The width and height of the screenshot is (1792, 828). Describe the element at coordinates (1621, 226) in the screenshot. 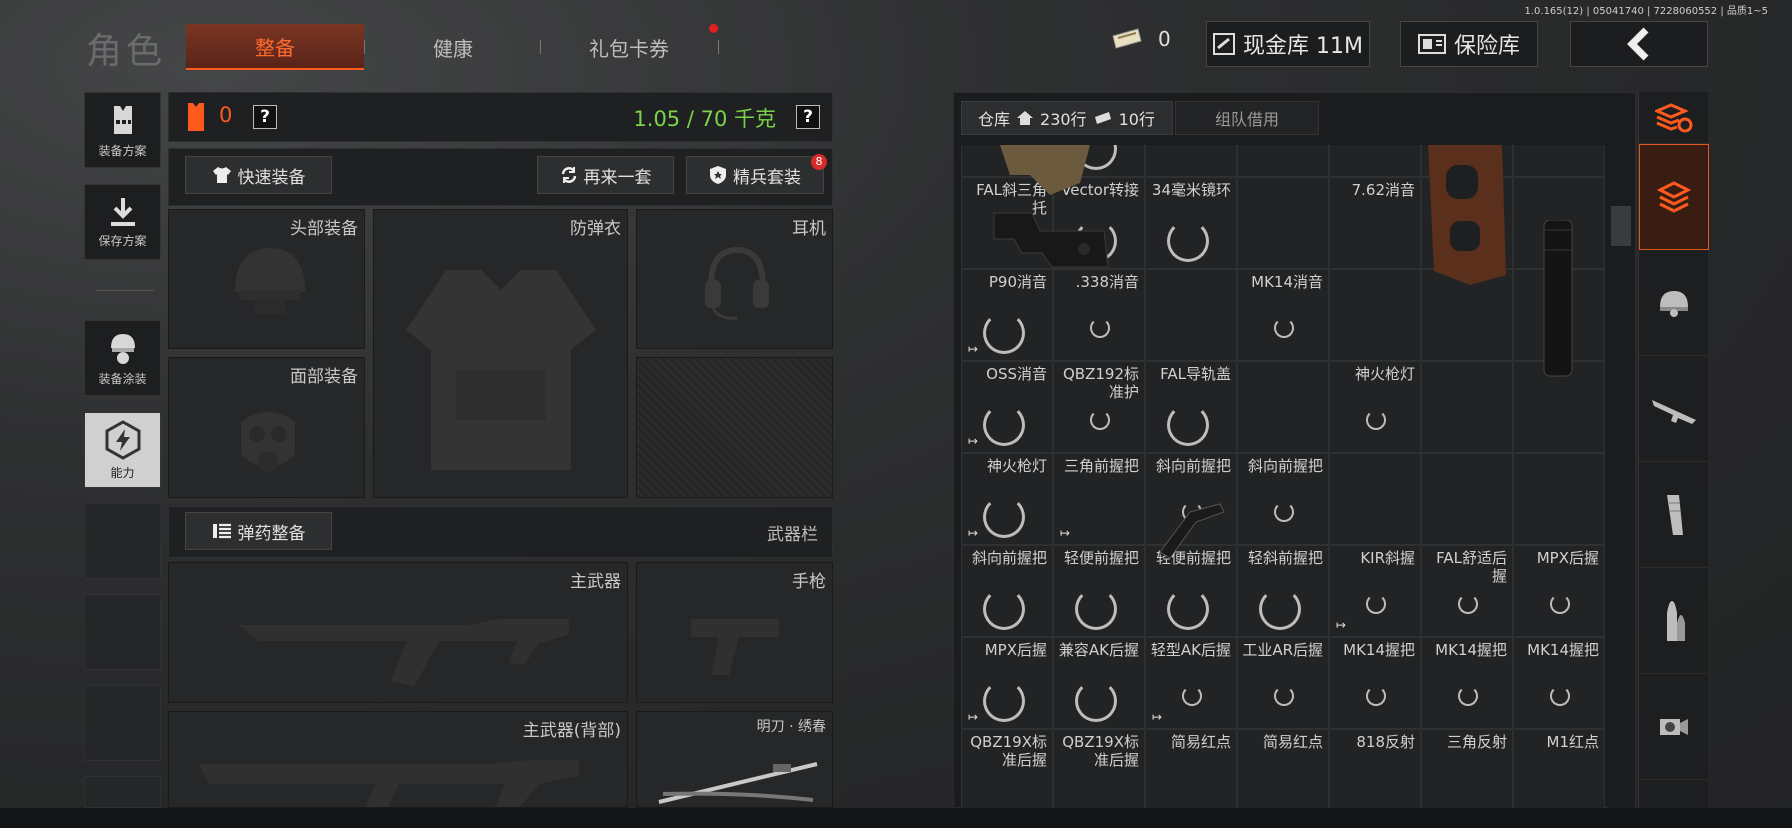

I see `scrollbar-thumb` at that location.